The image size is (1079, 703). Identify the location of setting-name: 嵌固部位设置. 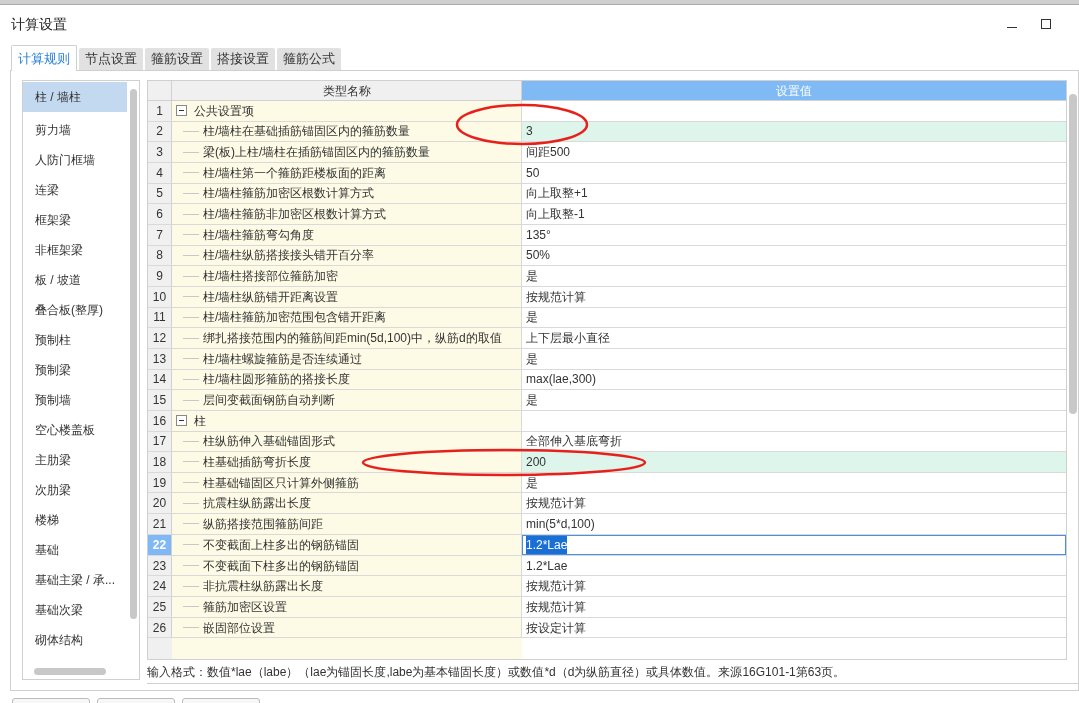
(239, 628).